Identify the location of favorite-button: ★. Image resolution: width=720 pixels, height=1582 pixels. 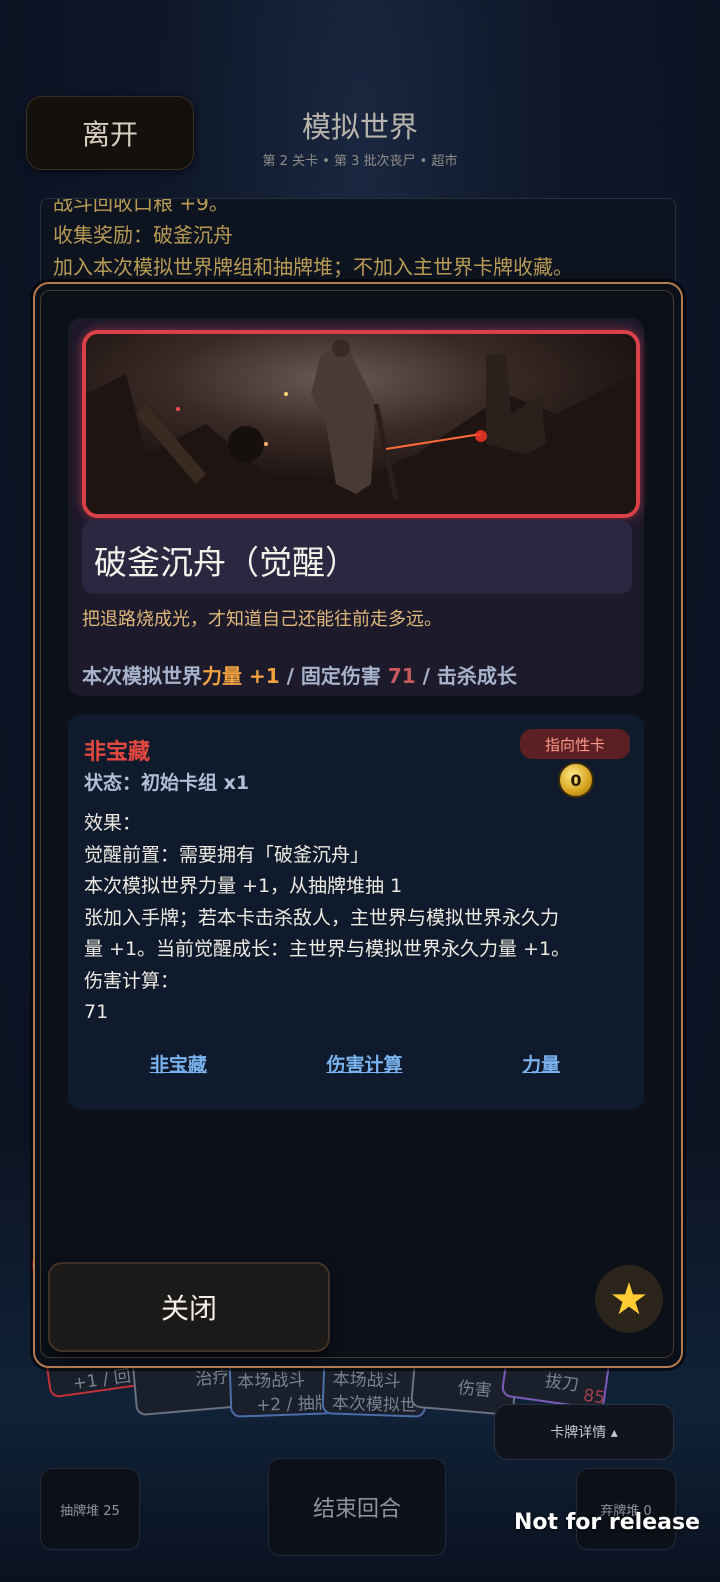
(629, 1299).